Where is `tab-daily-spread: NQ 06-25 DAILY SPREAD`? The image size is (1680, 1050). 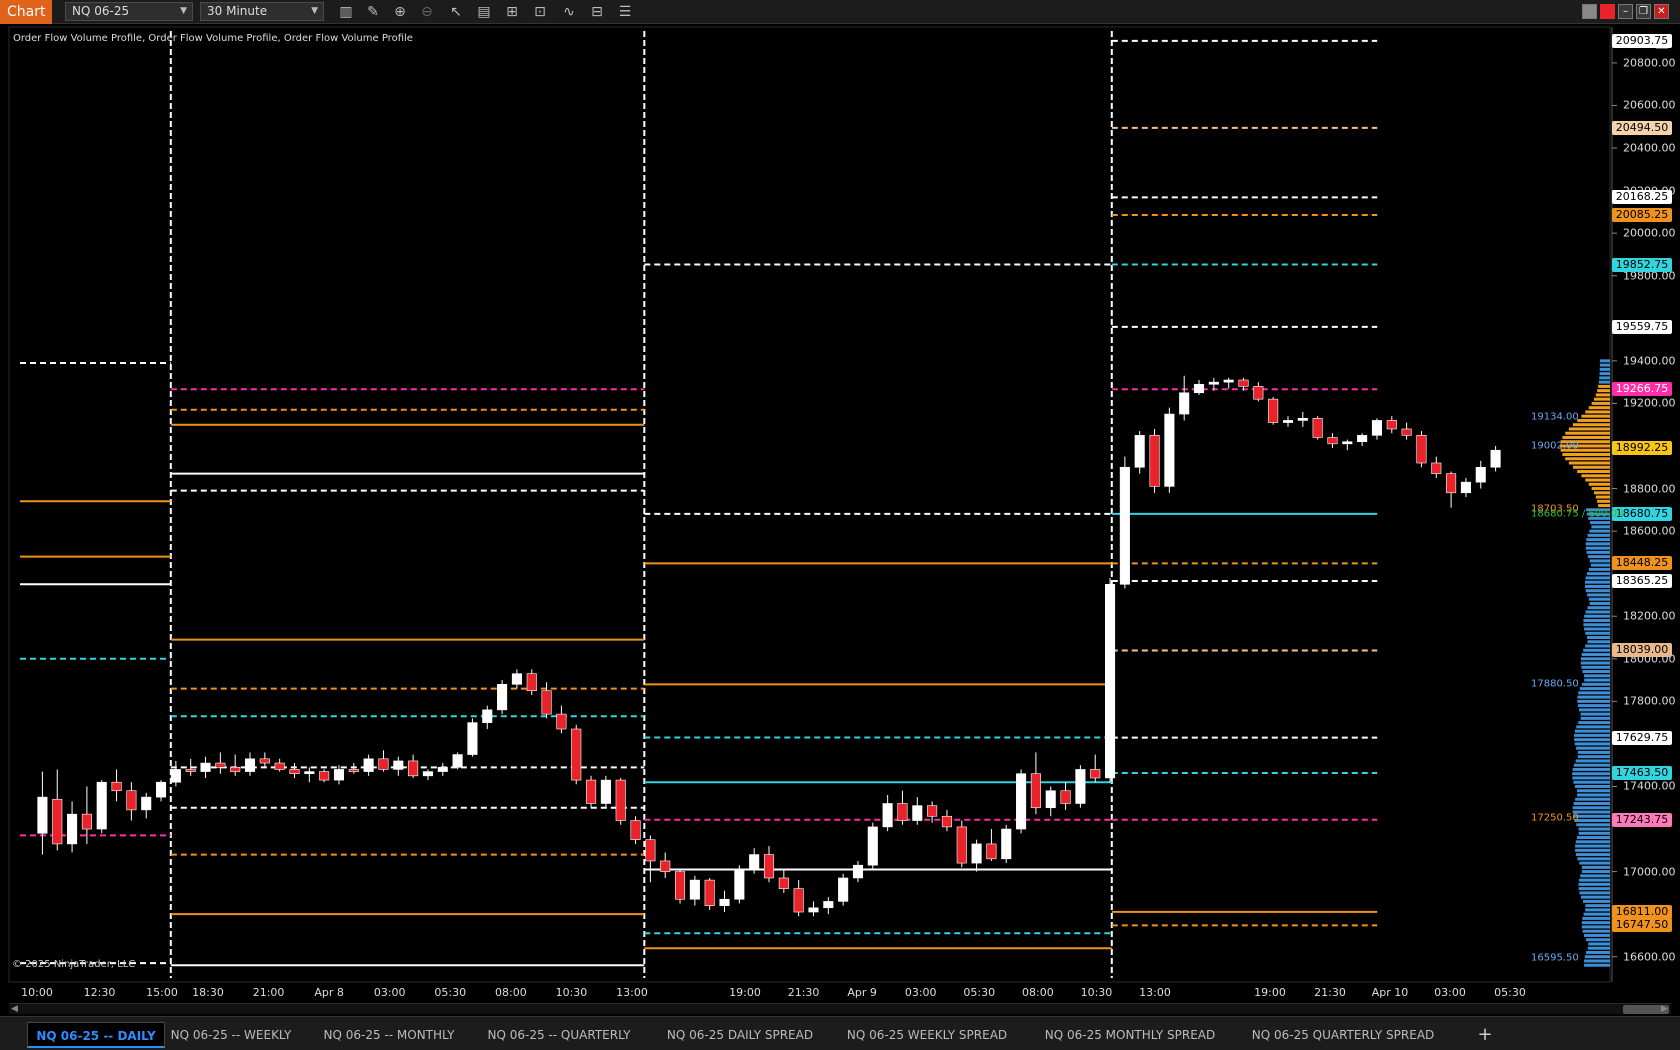
tab-daily-spread: NQ 06-25 DAILY SPREAD is located at coordinates (740, 1035).